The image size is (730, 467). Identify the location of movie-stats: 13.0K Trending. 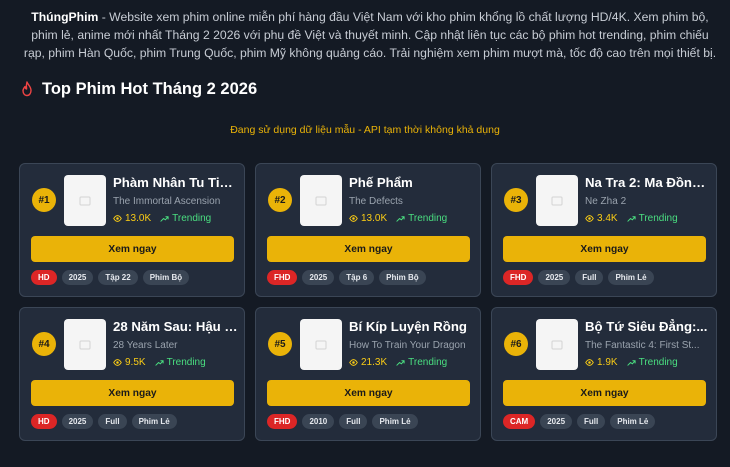
(398, 218).